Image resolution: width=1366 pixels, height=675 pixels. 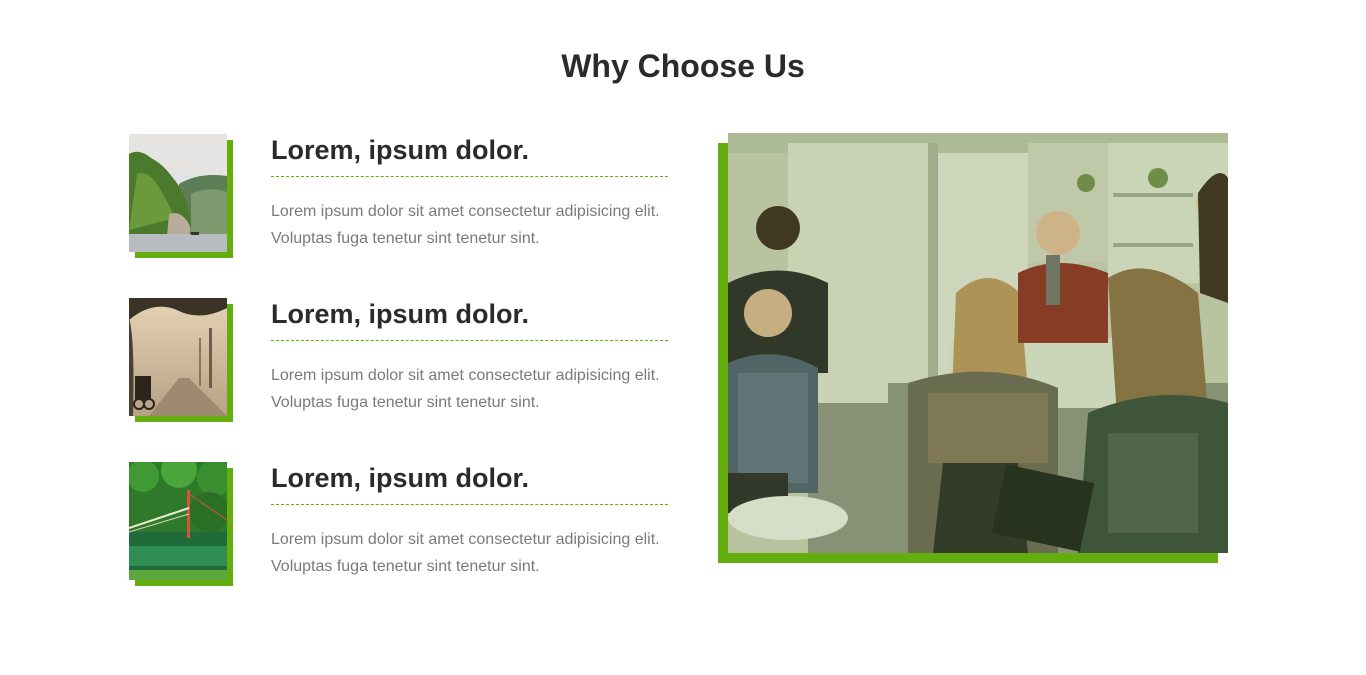 What do you see at coordinates (178, 357) in the screenshot?
I see `misty-road-image` at bounding box center [178, 357].